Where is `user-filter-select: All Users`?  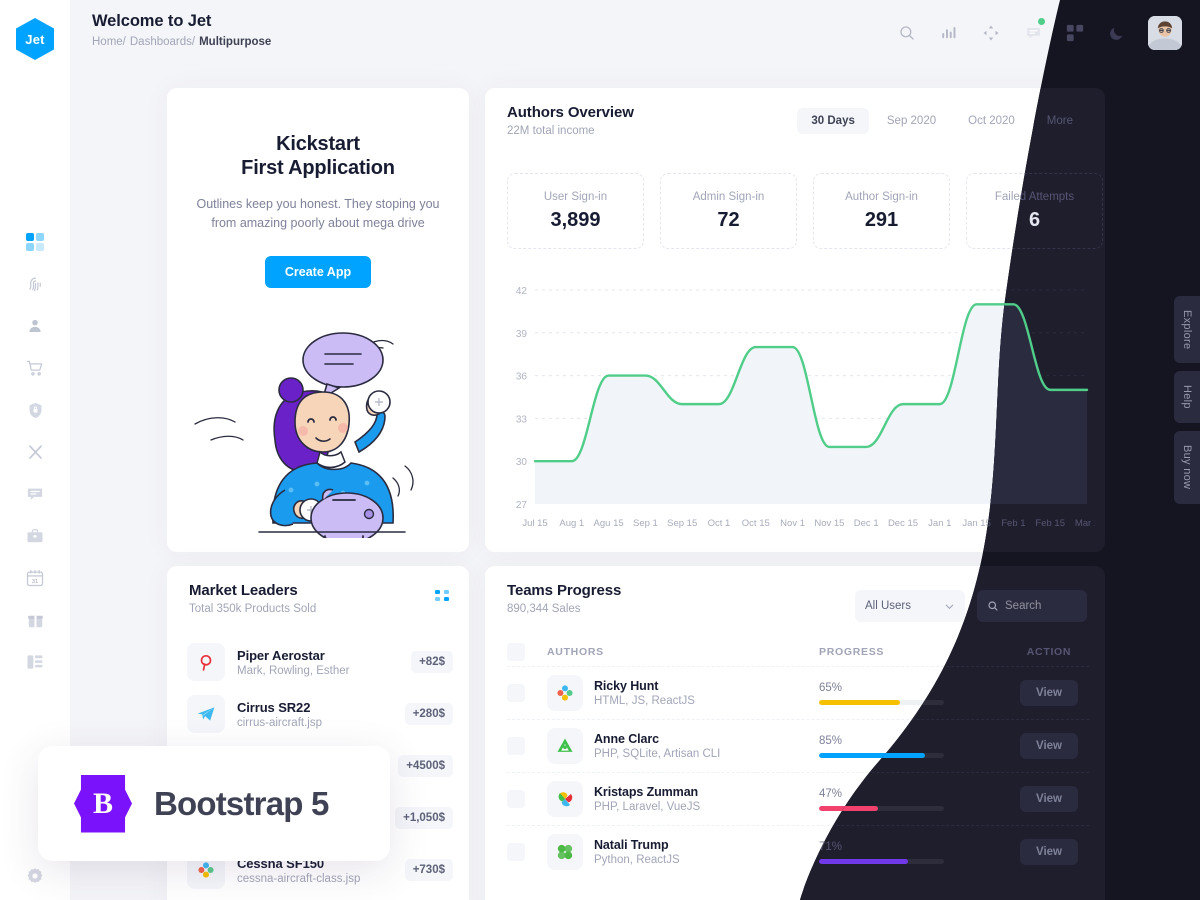 user-filter-select: All Users is located at coordinates (910, 606).